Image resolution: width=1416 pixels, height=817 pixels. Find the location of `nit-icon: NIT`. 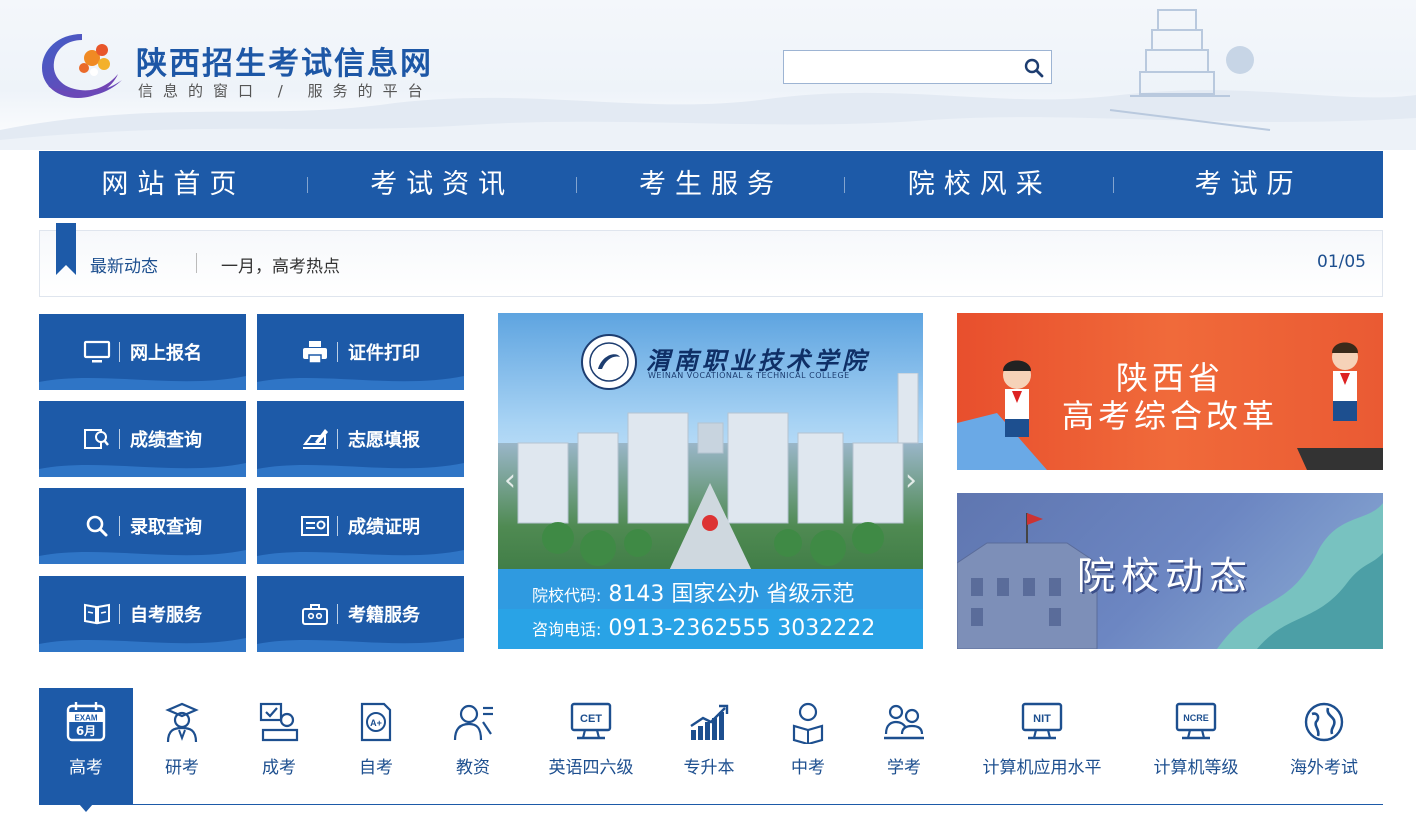

nit-icon: NIT is located at coordinates (1042, 721).